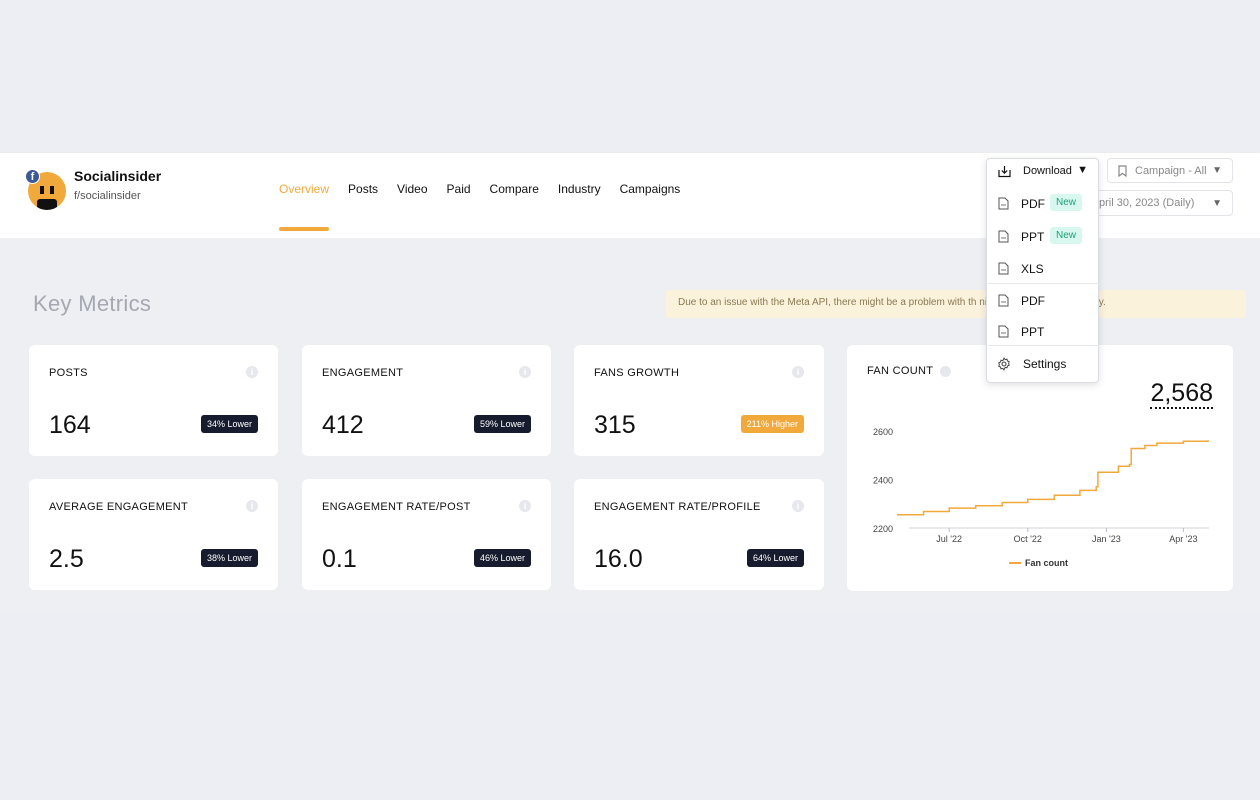 The height and width of the screenshot is (800, 1260). Describe the element at coordinates (1046, 563) in the screenshot. I see `legend-label: Fan count` at that location.